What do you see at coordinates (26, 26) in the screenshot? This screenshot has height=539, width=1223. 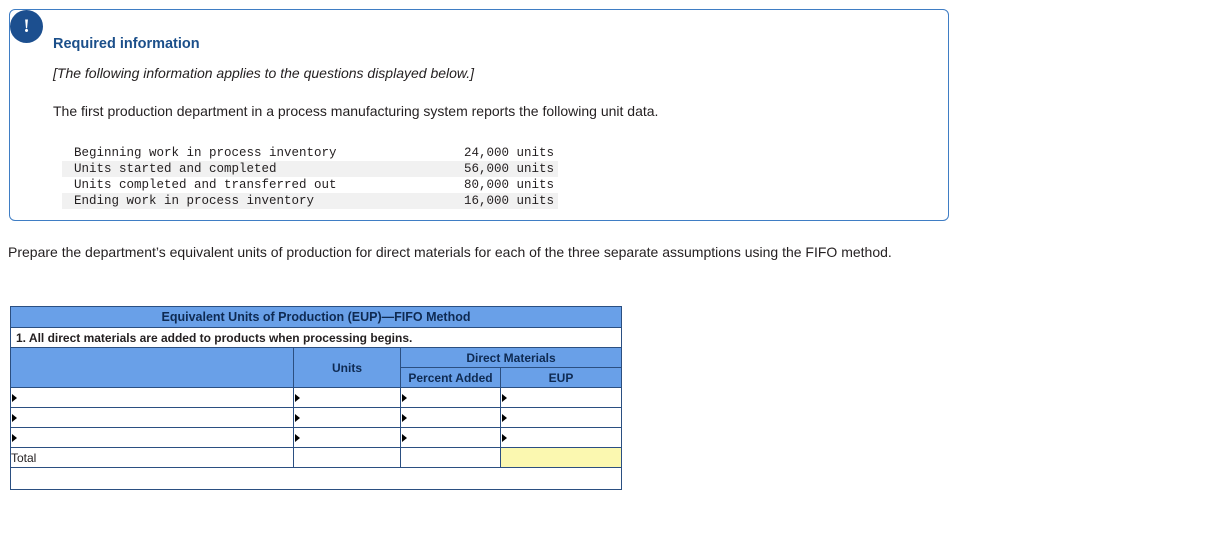 I see `exclamation-icon: !` at bounding box center [26, 26].